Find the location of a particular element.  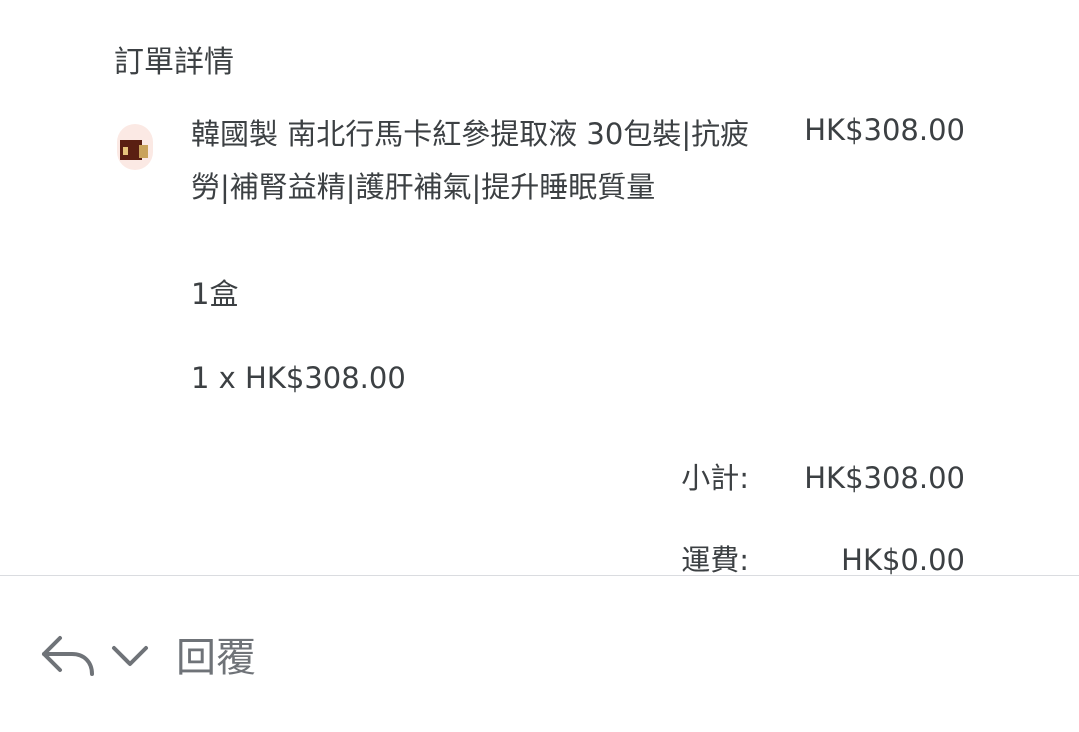

quantity-price-line: 1 x HK$308.00 is located at coordinates (298, 378).